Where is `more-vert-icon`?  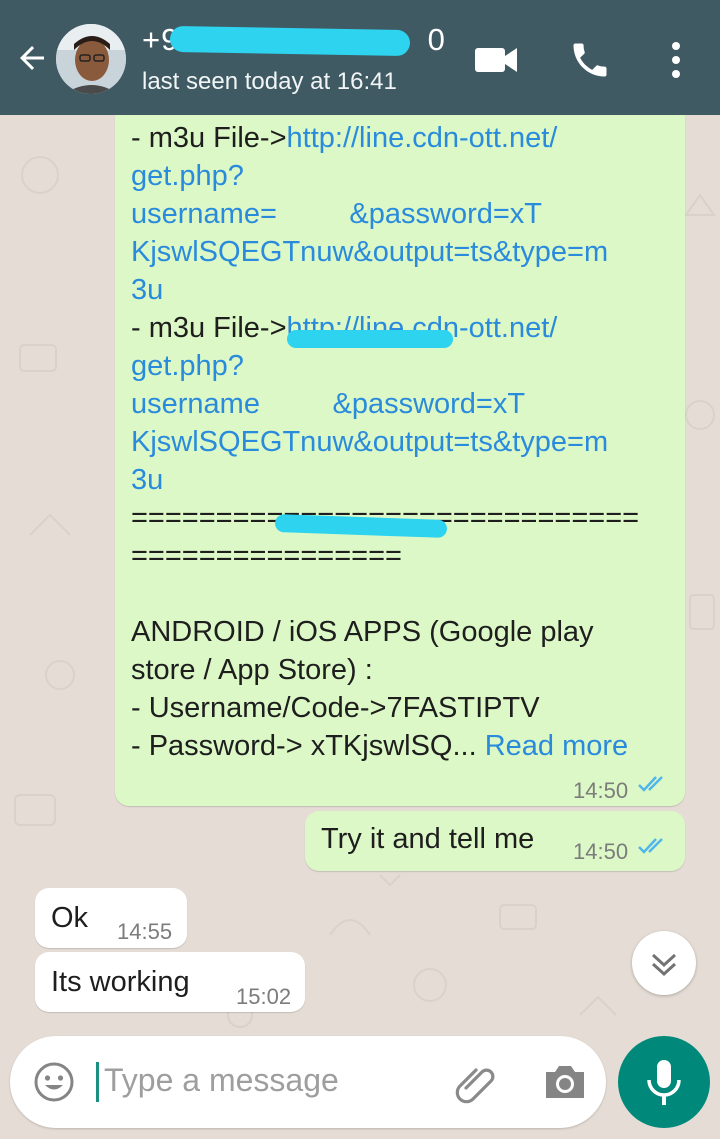 more-vert-icon is located at coordinates (676, 60).